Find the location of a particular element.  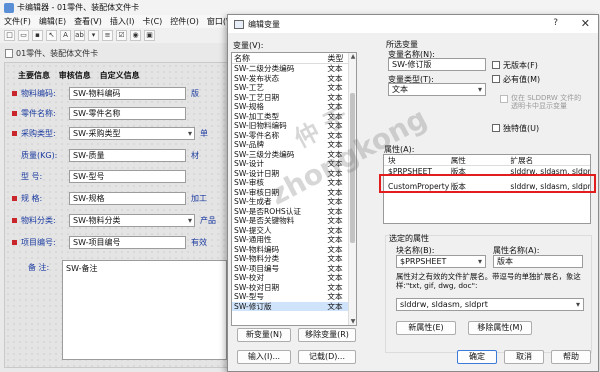

new-attribute-button: 新属性(E) is located at coordinates (426, 328).